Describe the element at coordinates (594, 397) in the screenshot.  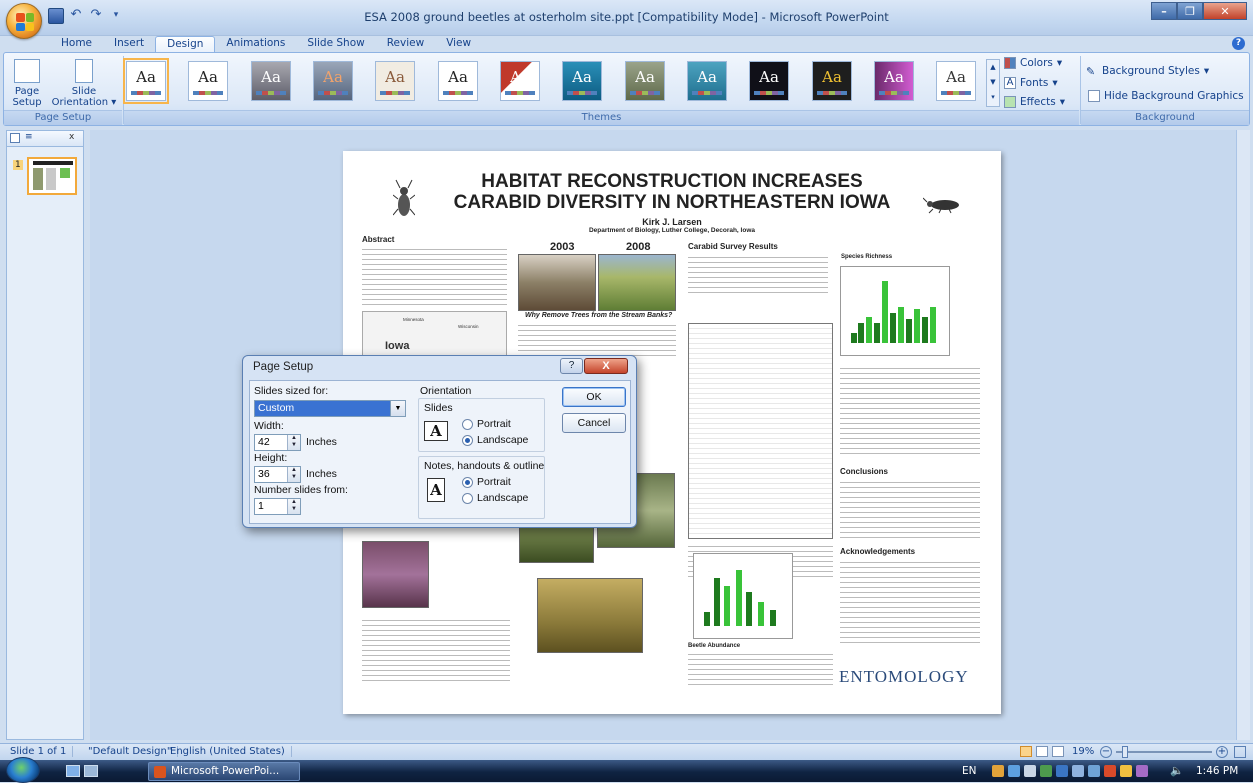
I see `ok-button: OK` at that location.